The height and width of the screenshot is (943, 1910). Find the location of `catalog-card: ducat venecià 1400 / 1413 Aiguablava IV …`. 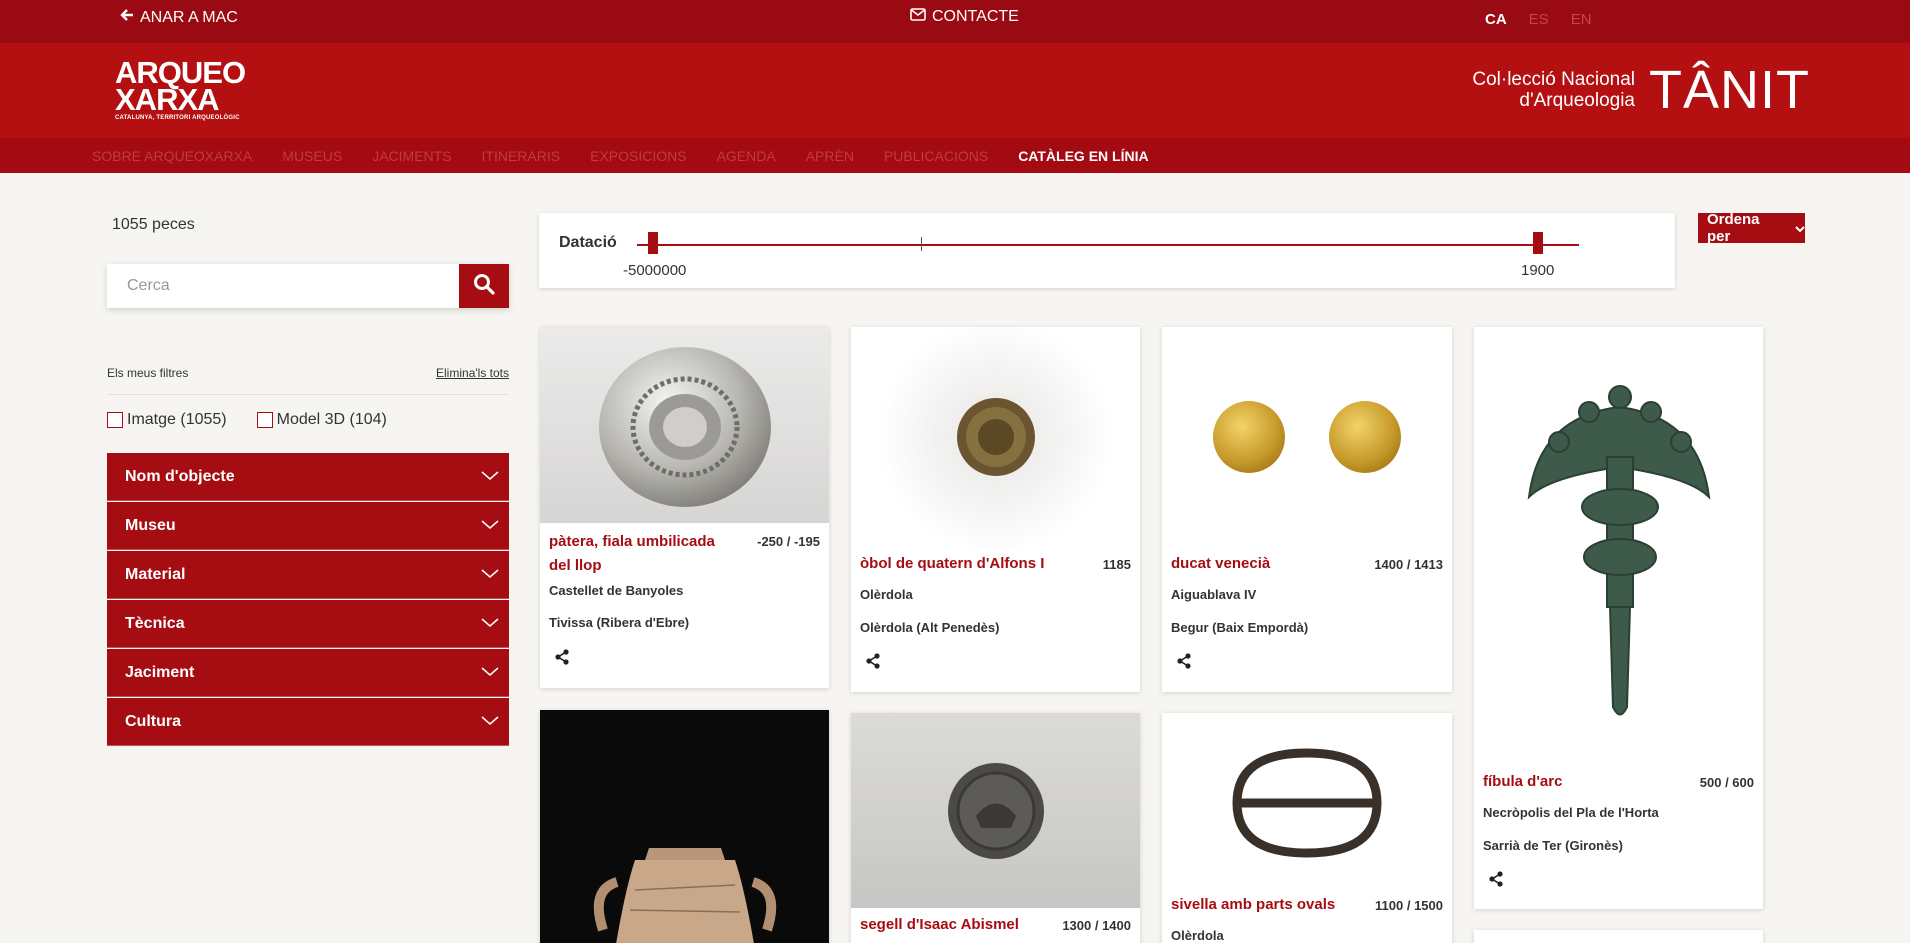

catalog-card: ducat venecià 1400 / 1413 Aiguablava IV … is located at coordinates (1307, 509).